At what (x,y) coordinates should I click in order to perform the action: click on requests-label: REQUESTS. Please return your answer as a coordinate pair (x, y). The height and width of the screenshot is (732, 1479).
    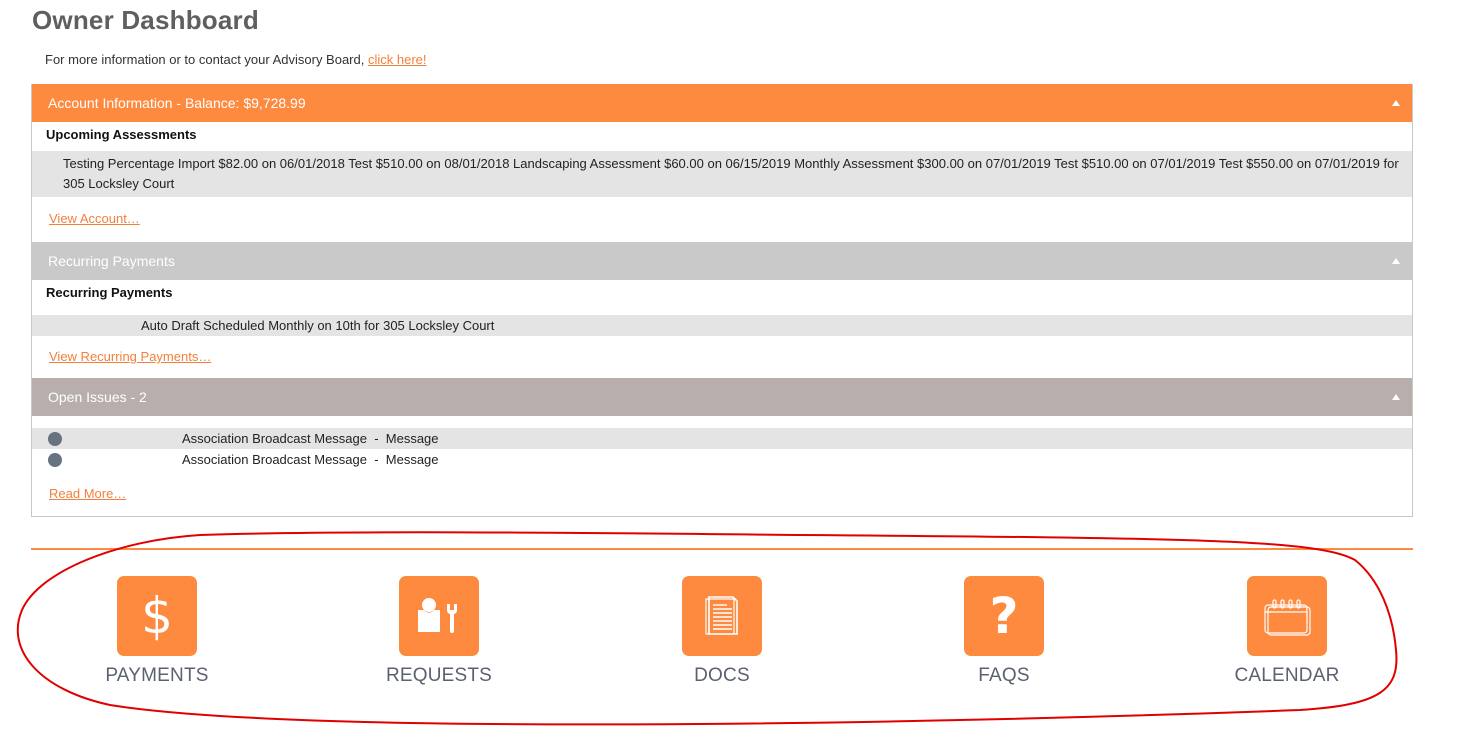
    Looking at the image, I should click on (439, 676).